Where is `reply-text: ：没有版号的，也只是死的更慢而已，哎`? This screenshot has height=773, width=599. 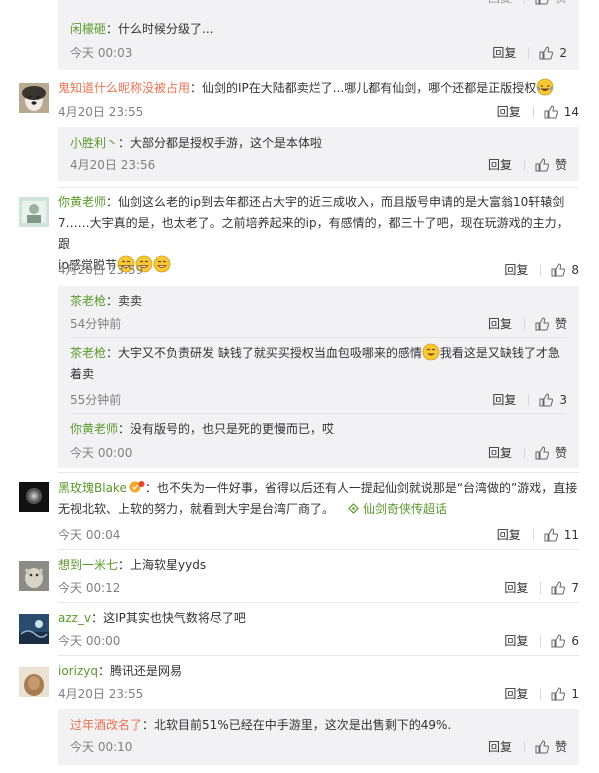 reply-text: ：没有版号的，也只是死的更慢而已，哎 is located at coordinates (226, 429).